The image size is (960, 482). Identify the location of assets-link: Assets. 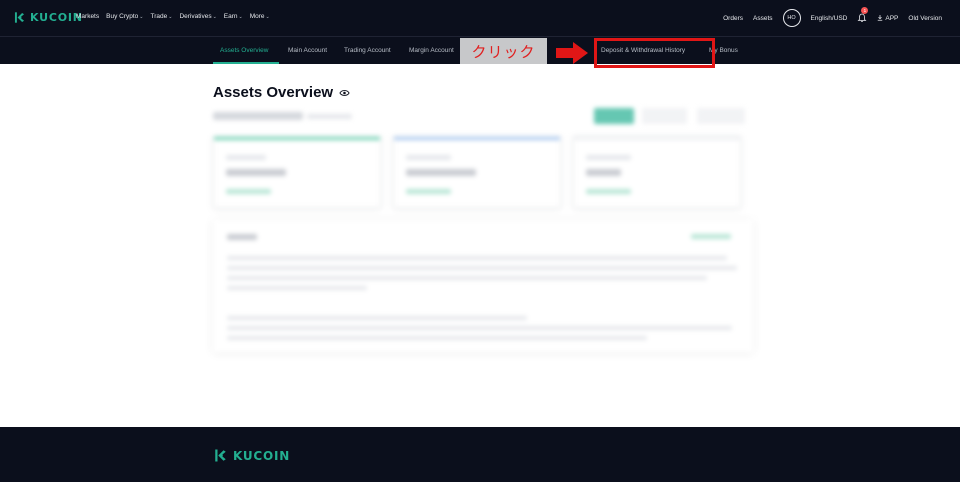
(763, 18).